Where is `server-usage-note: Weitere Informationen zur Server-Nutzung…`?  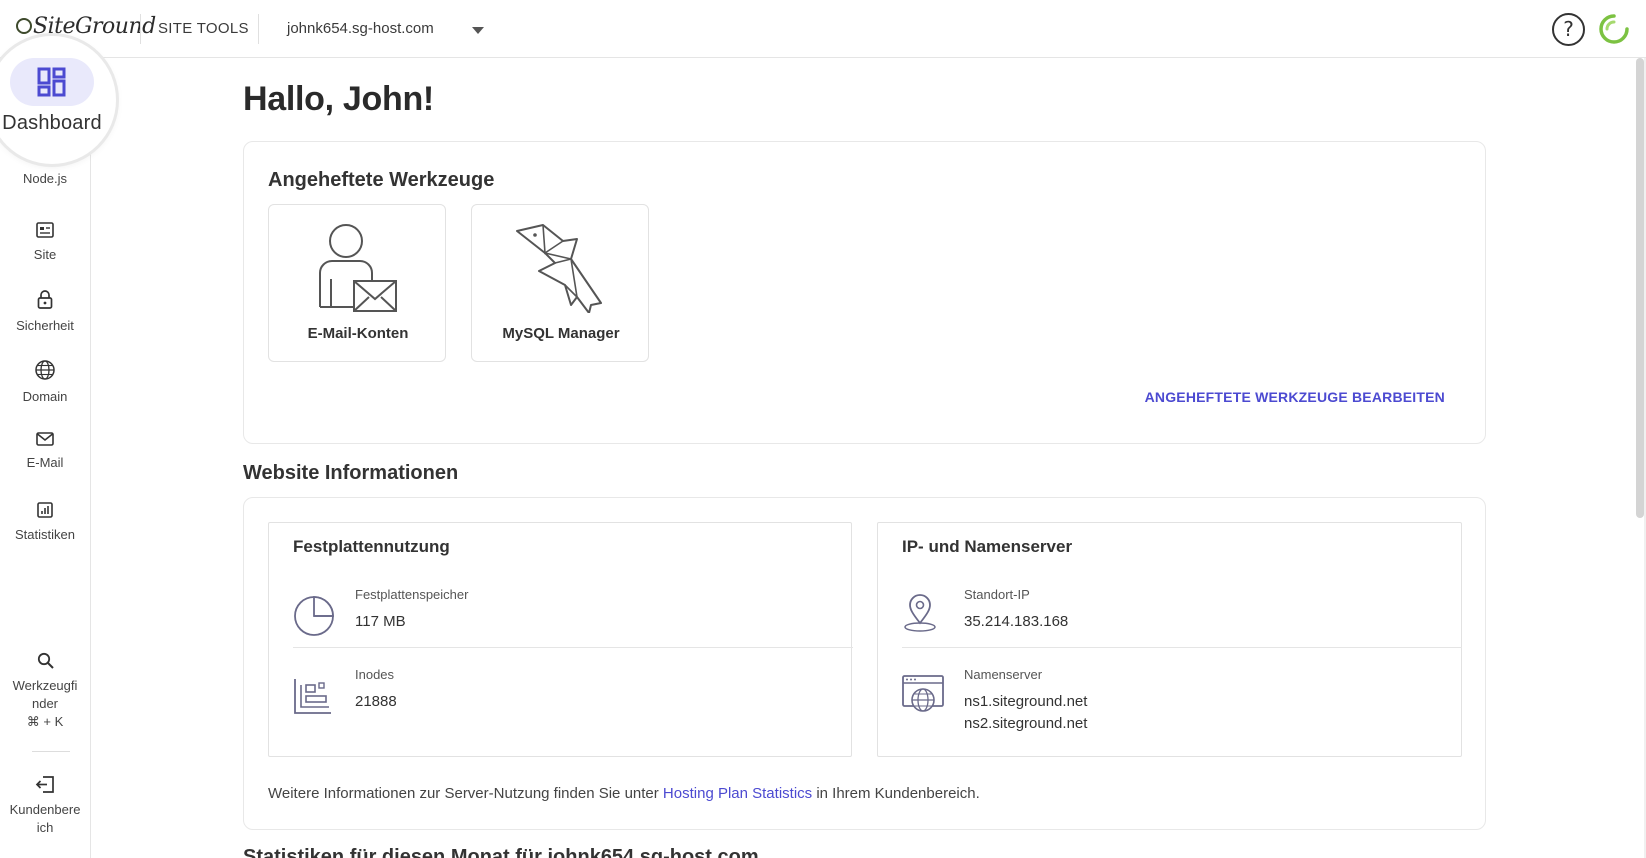 server-usage-note: Weitere Informationen zur Server-Nutzung… is located at coordinates (624, 793).